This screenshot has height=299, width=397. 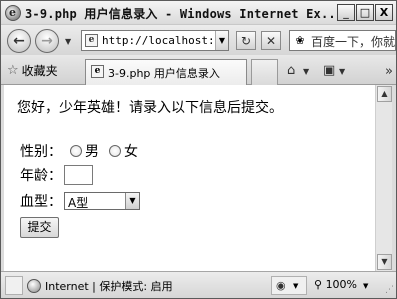 I want to click on popup-blocker-icon: ◉, so click(x=281, y=285).